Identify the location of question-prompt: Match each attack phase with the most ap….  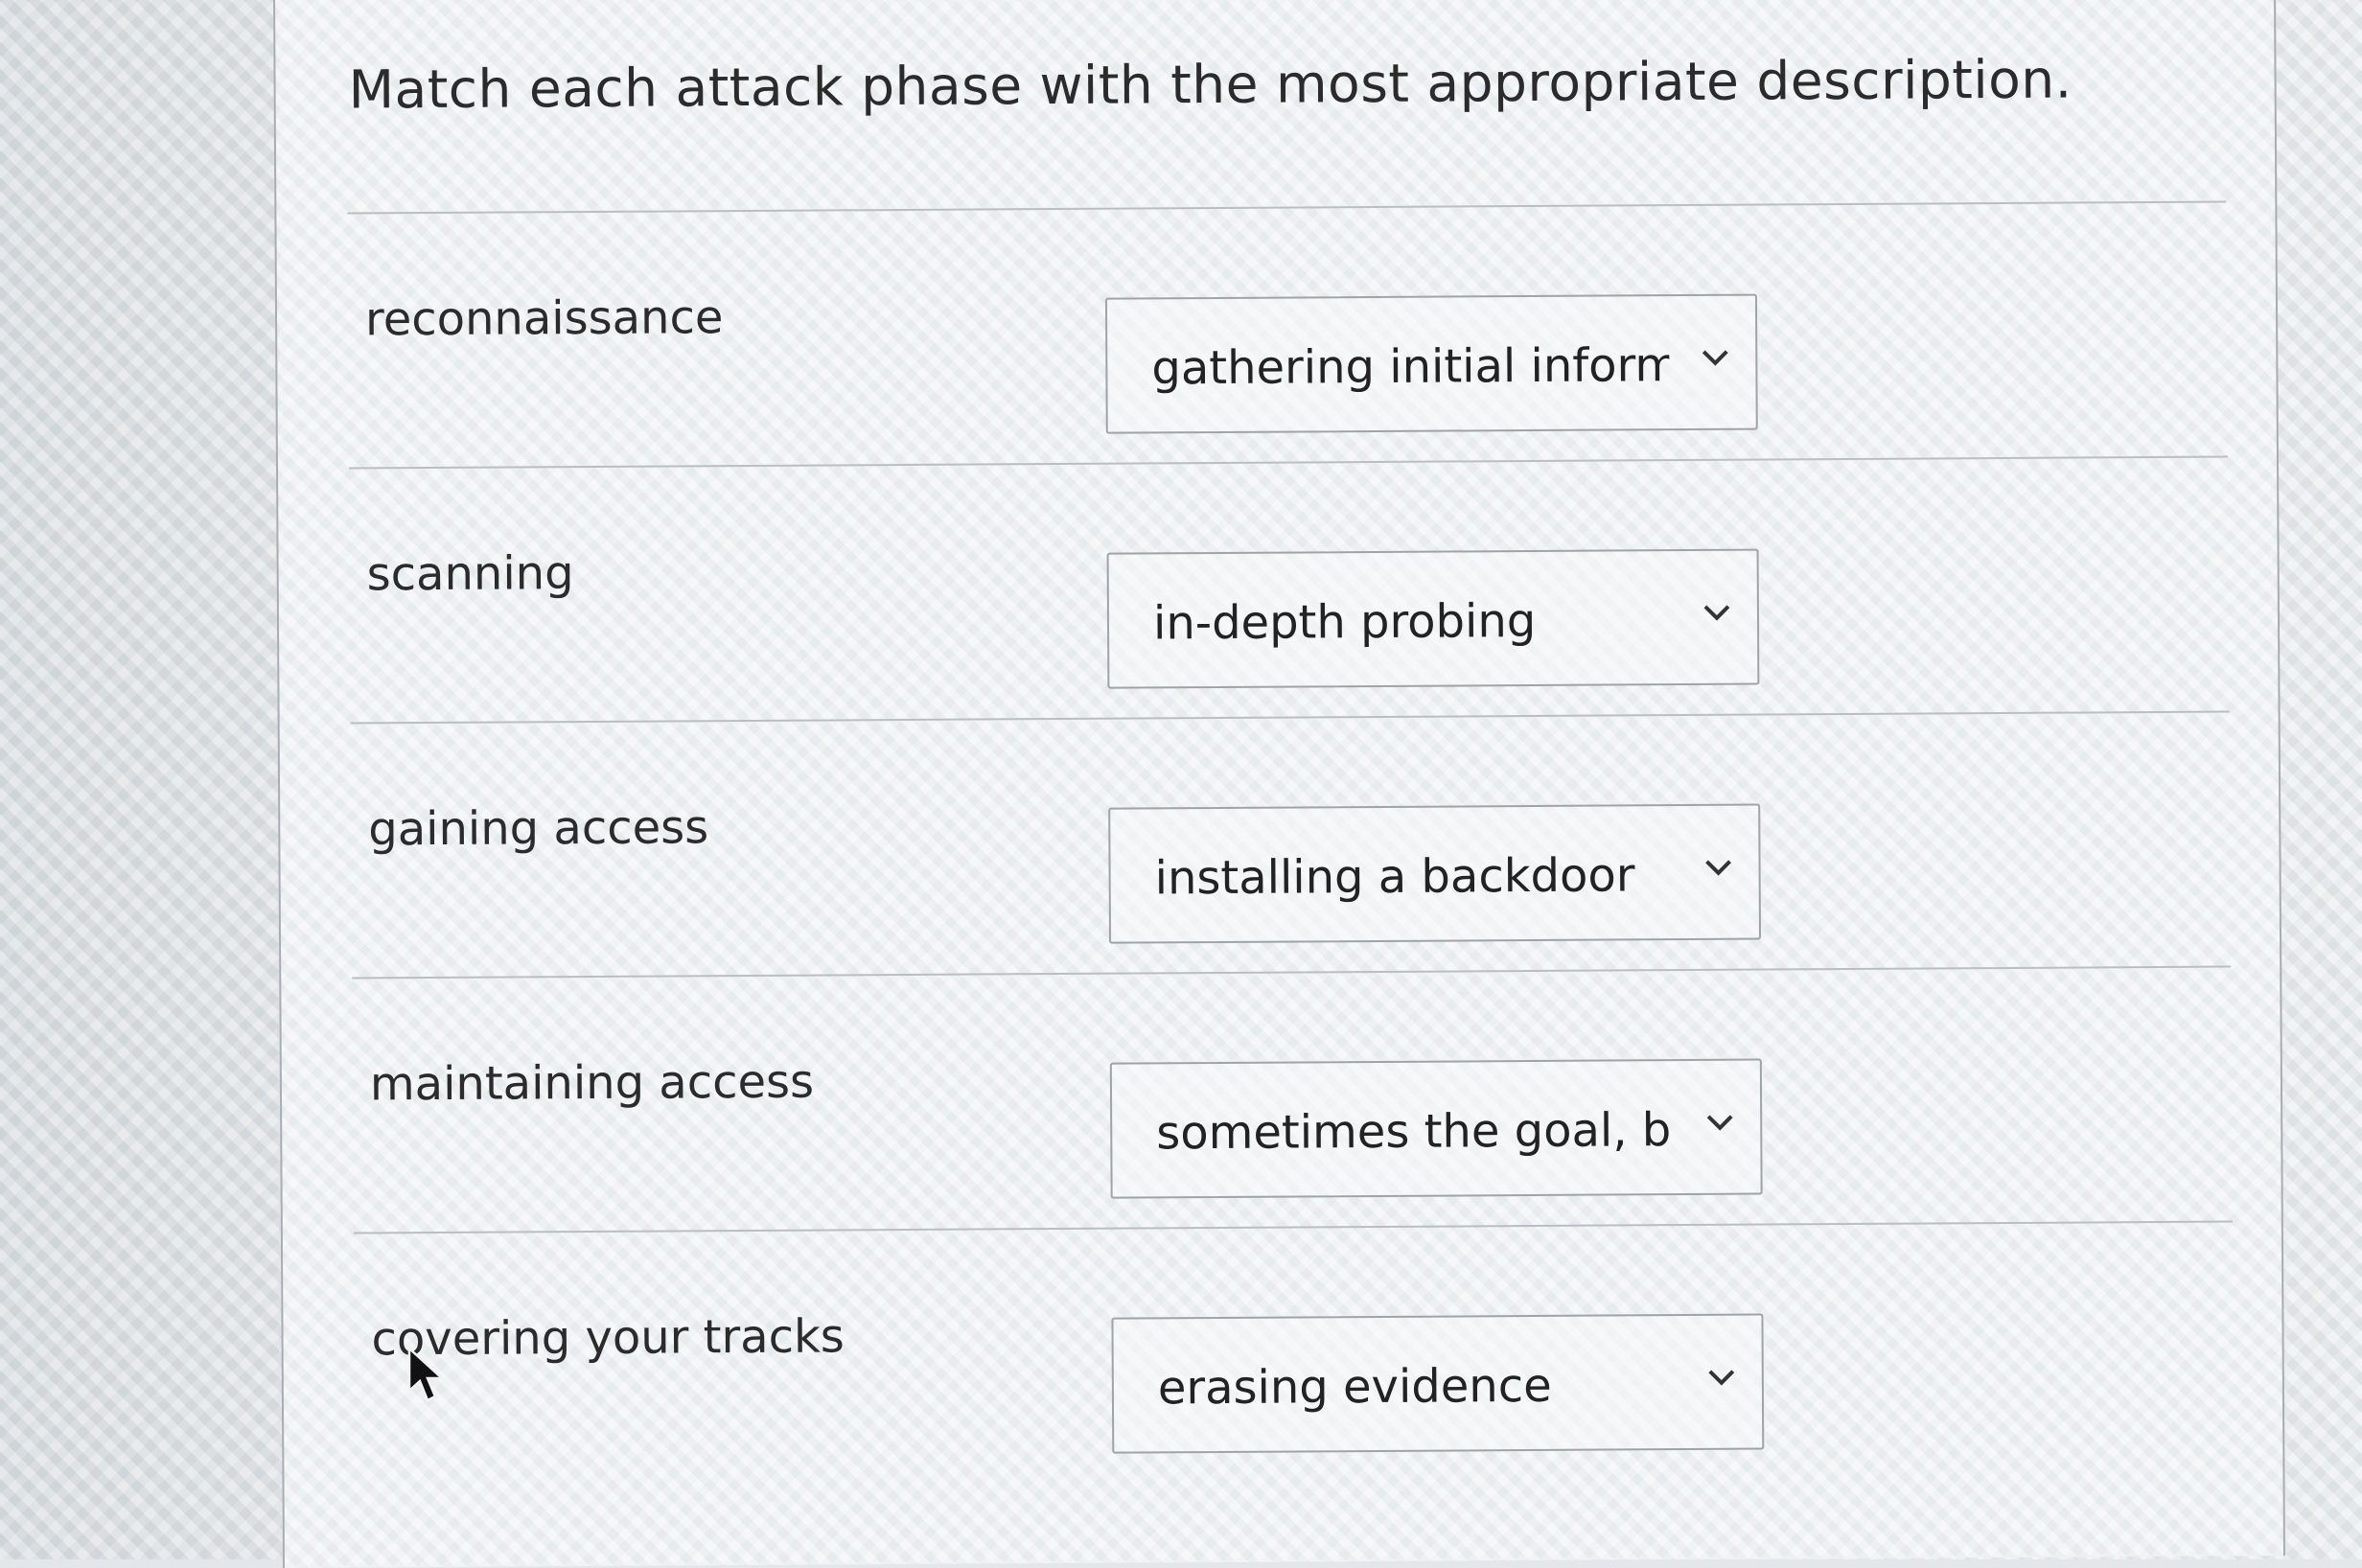
(1210, 84).